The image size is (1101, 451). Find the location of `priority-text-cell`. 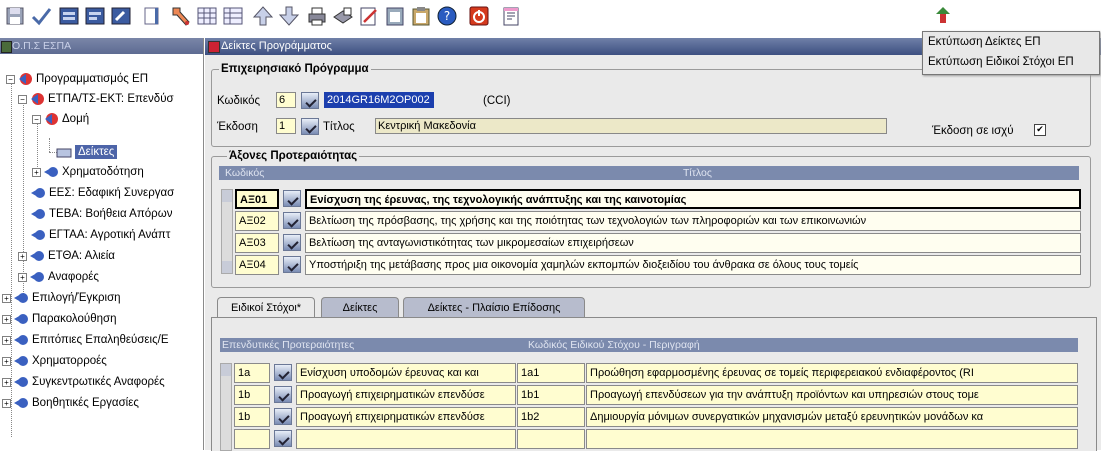

priority-text-cell is located at coordinates (406, 439).